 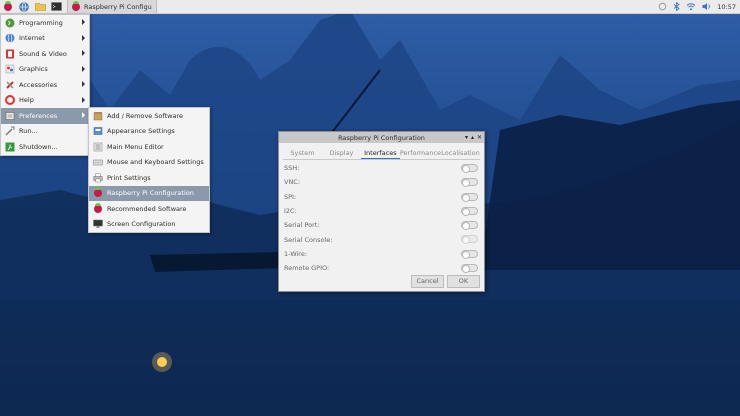 I want to click on bluetooth-icon, so click(x=676, y=6).